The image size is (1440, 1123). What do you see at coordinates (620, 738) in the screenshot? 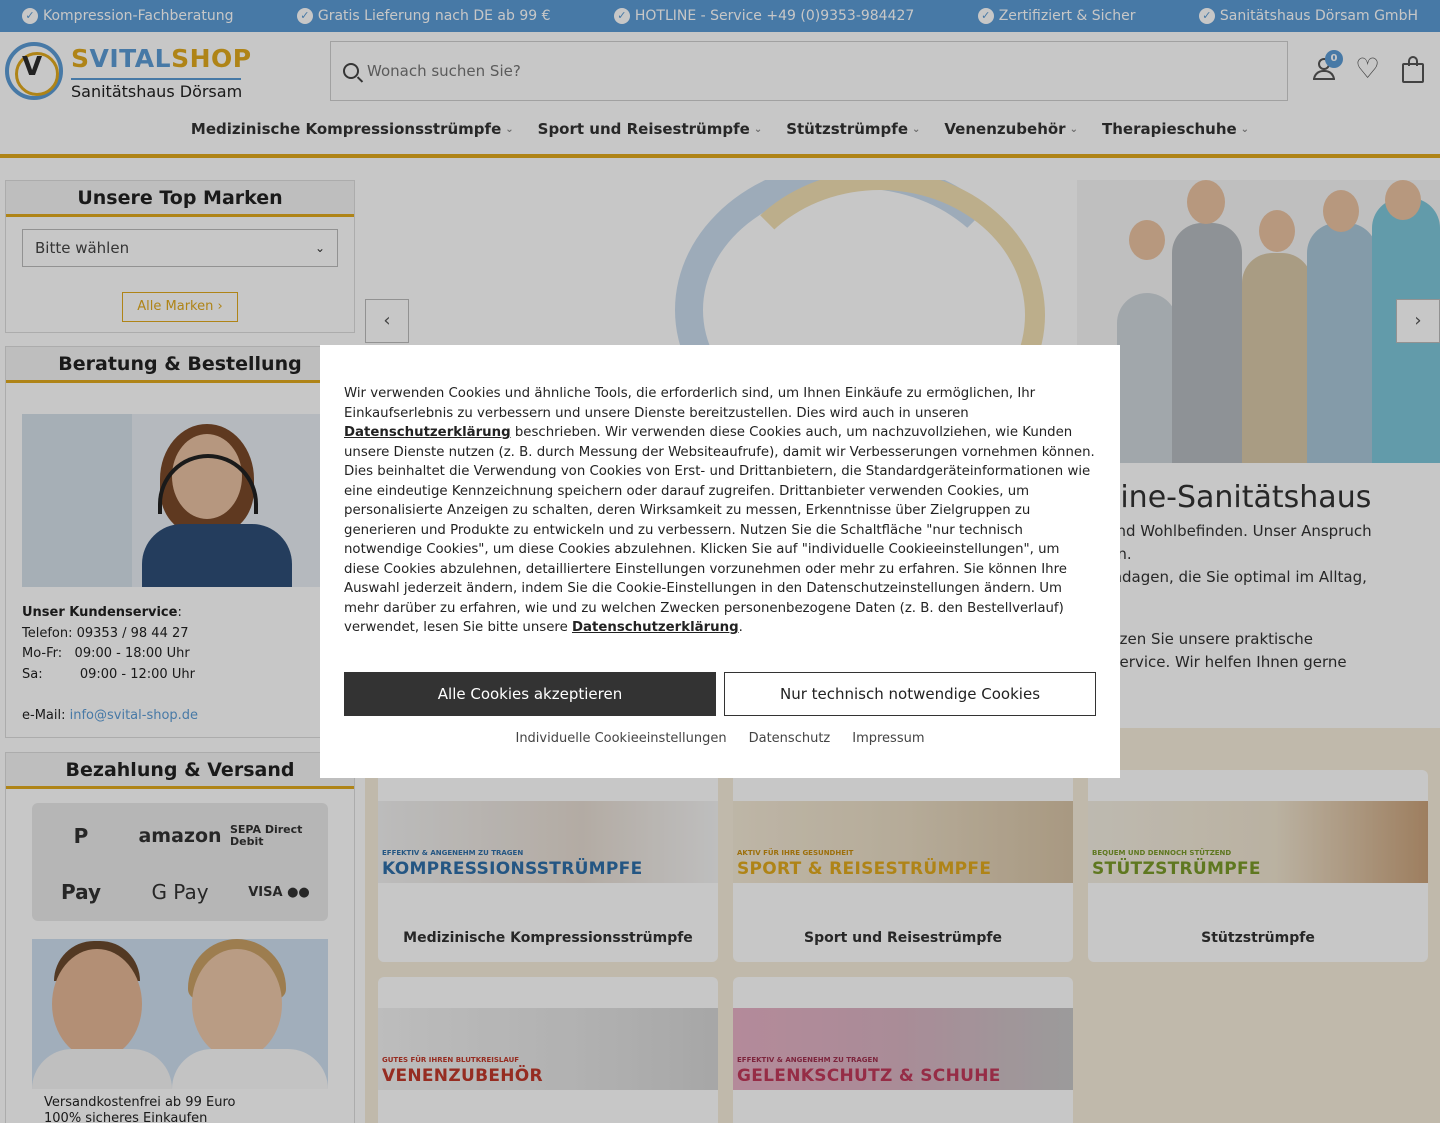
I see `individual-cookie-settings-link: Individuelle Cookieeinstellungen` at bounding box center [620, 738].